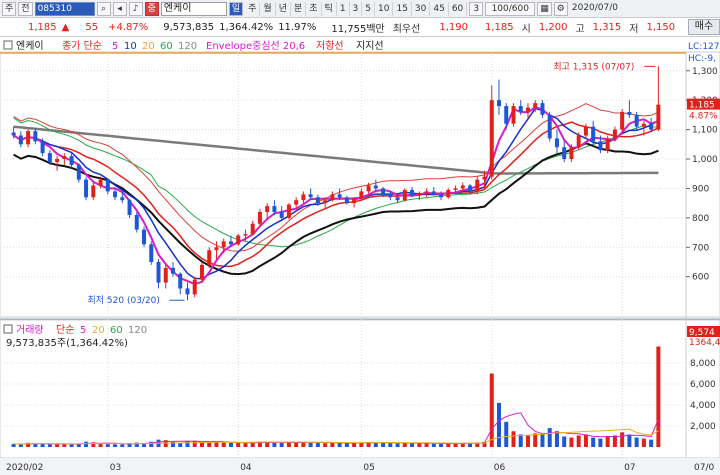 The width and height of the screenshot is (720, 475). Describe the element at coordinates (92, 27) in the screenshot. I see `price-change: 55` at that location.